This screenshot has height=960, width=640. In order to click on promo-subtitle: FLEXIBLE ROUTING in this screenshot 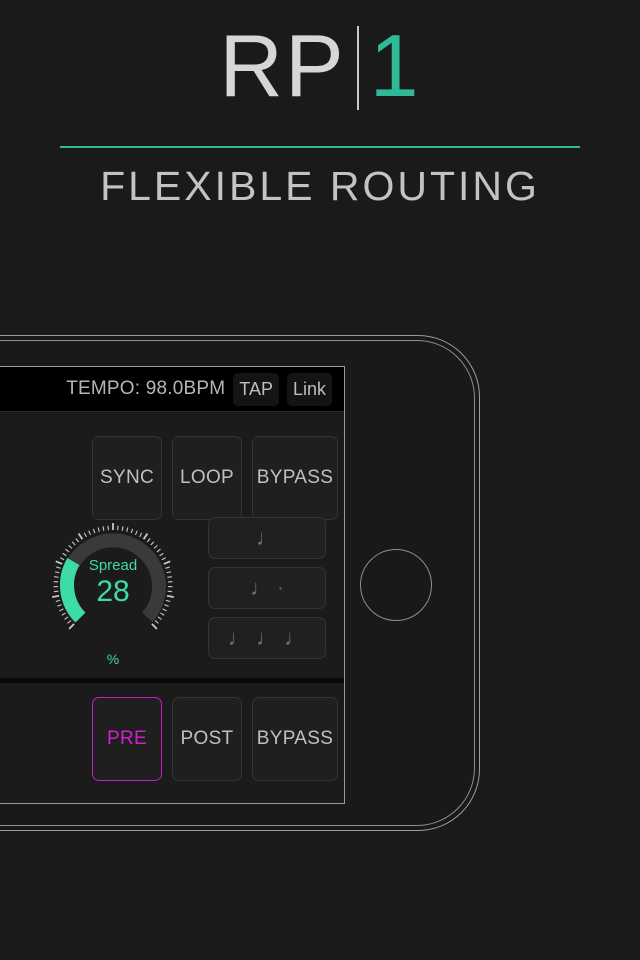, I will do `click(320, 186)`.